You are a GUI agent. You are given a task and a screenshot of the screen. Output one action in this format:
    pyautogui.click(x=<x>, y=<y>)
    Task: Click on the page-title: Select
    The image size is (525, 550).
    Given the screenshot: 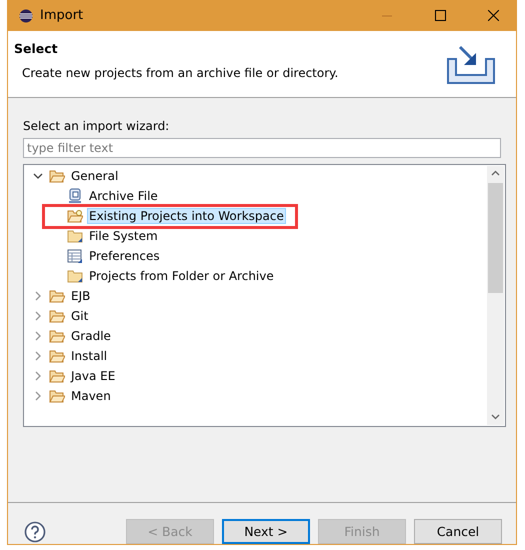 What is the action you would take?
    pyautogui.click(x=36, y=48)
    